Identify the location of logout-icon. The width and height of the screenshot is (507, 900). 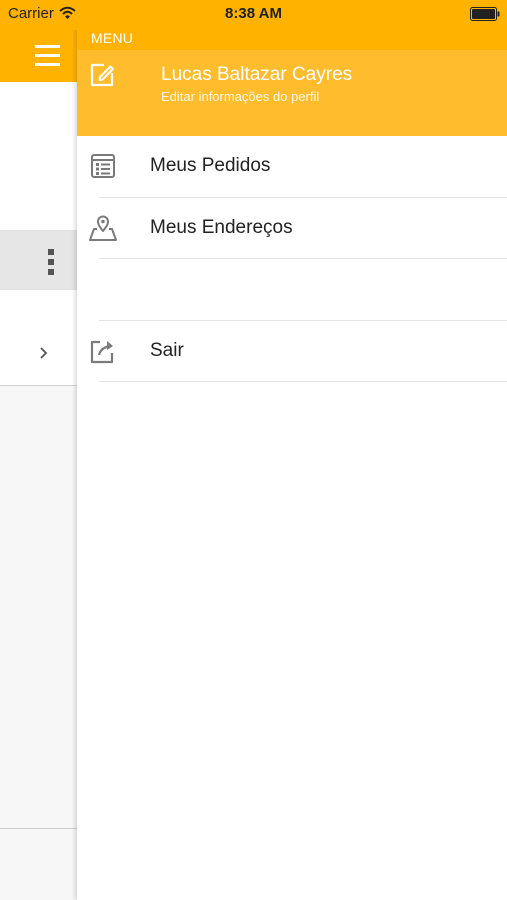
(102, 352).